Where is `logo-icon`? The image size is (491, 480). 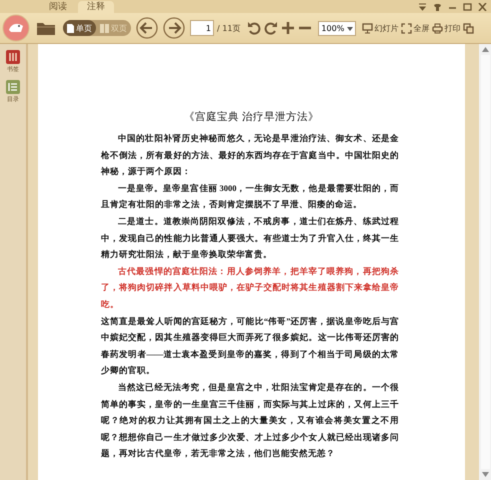 logo-icon is located at coordinates (16, 28).